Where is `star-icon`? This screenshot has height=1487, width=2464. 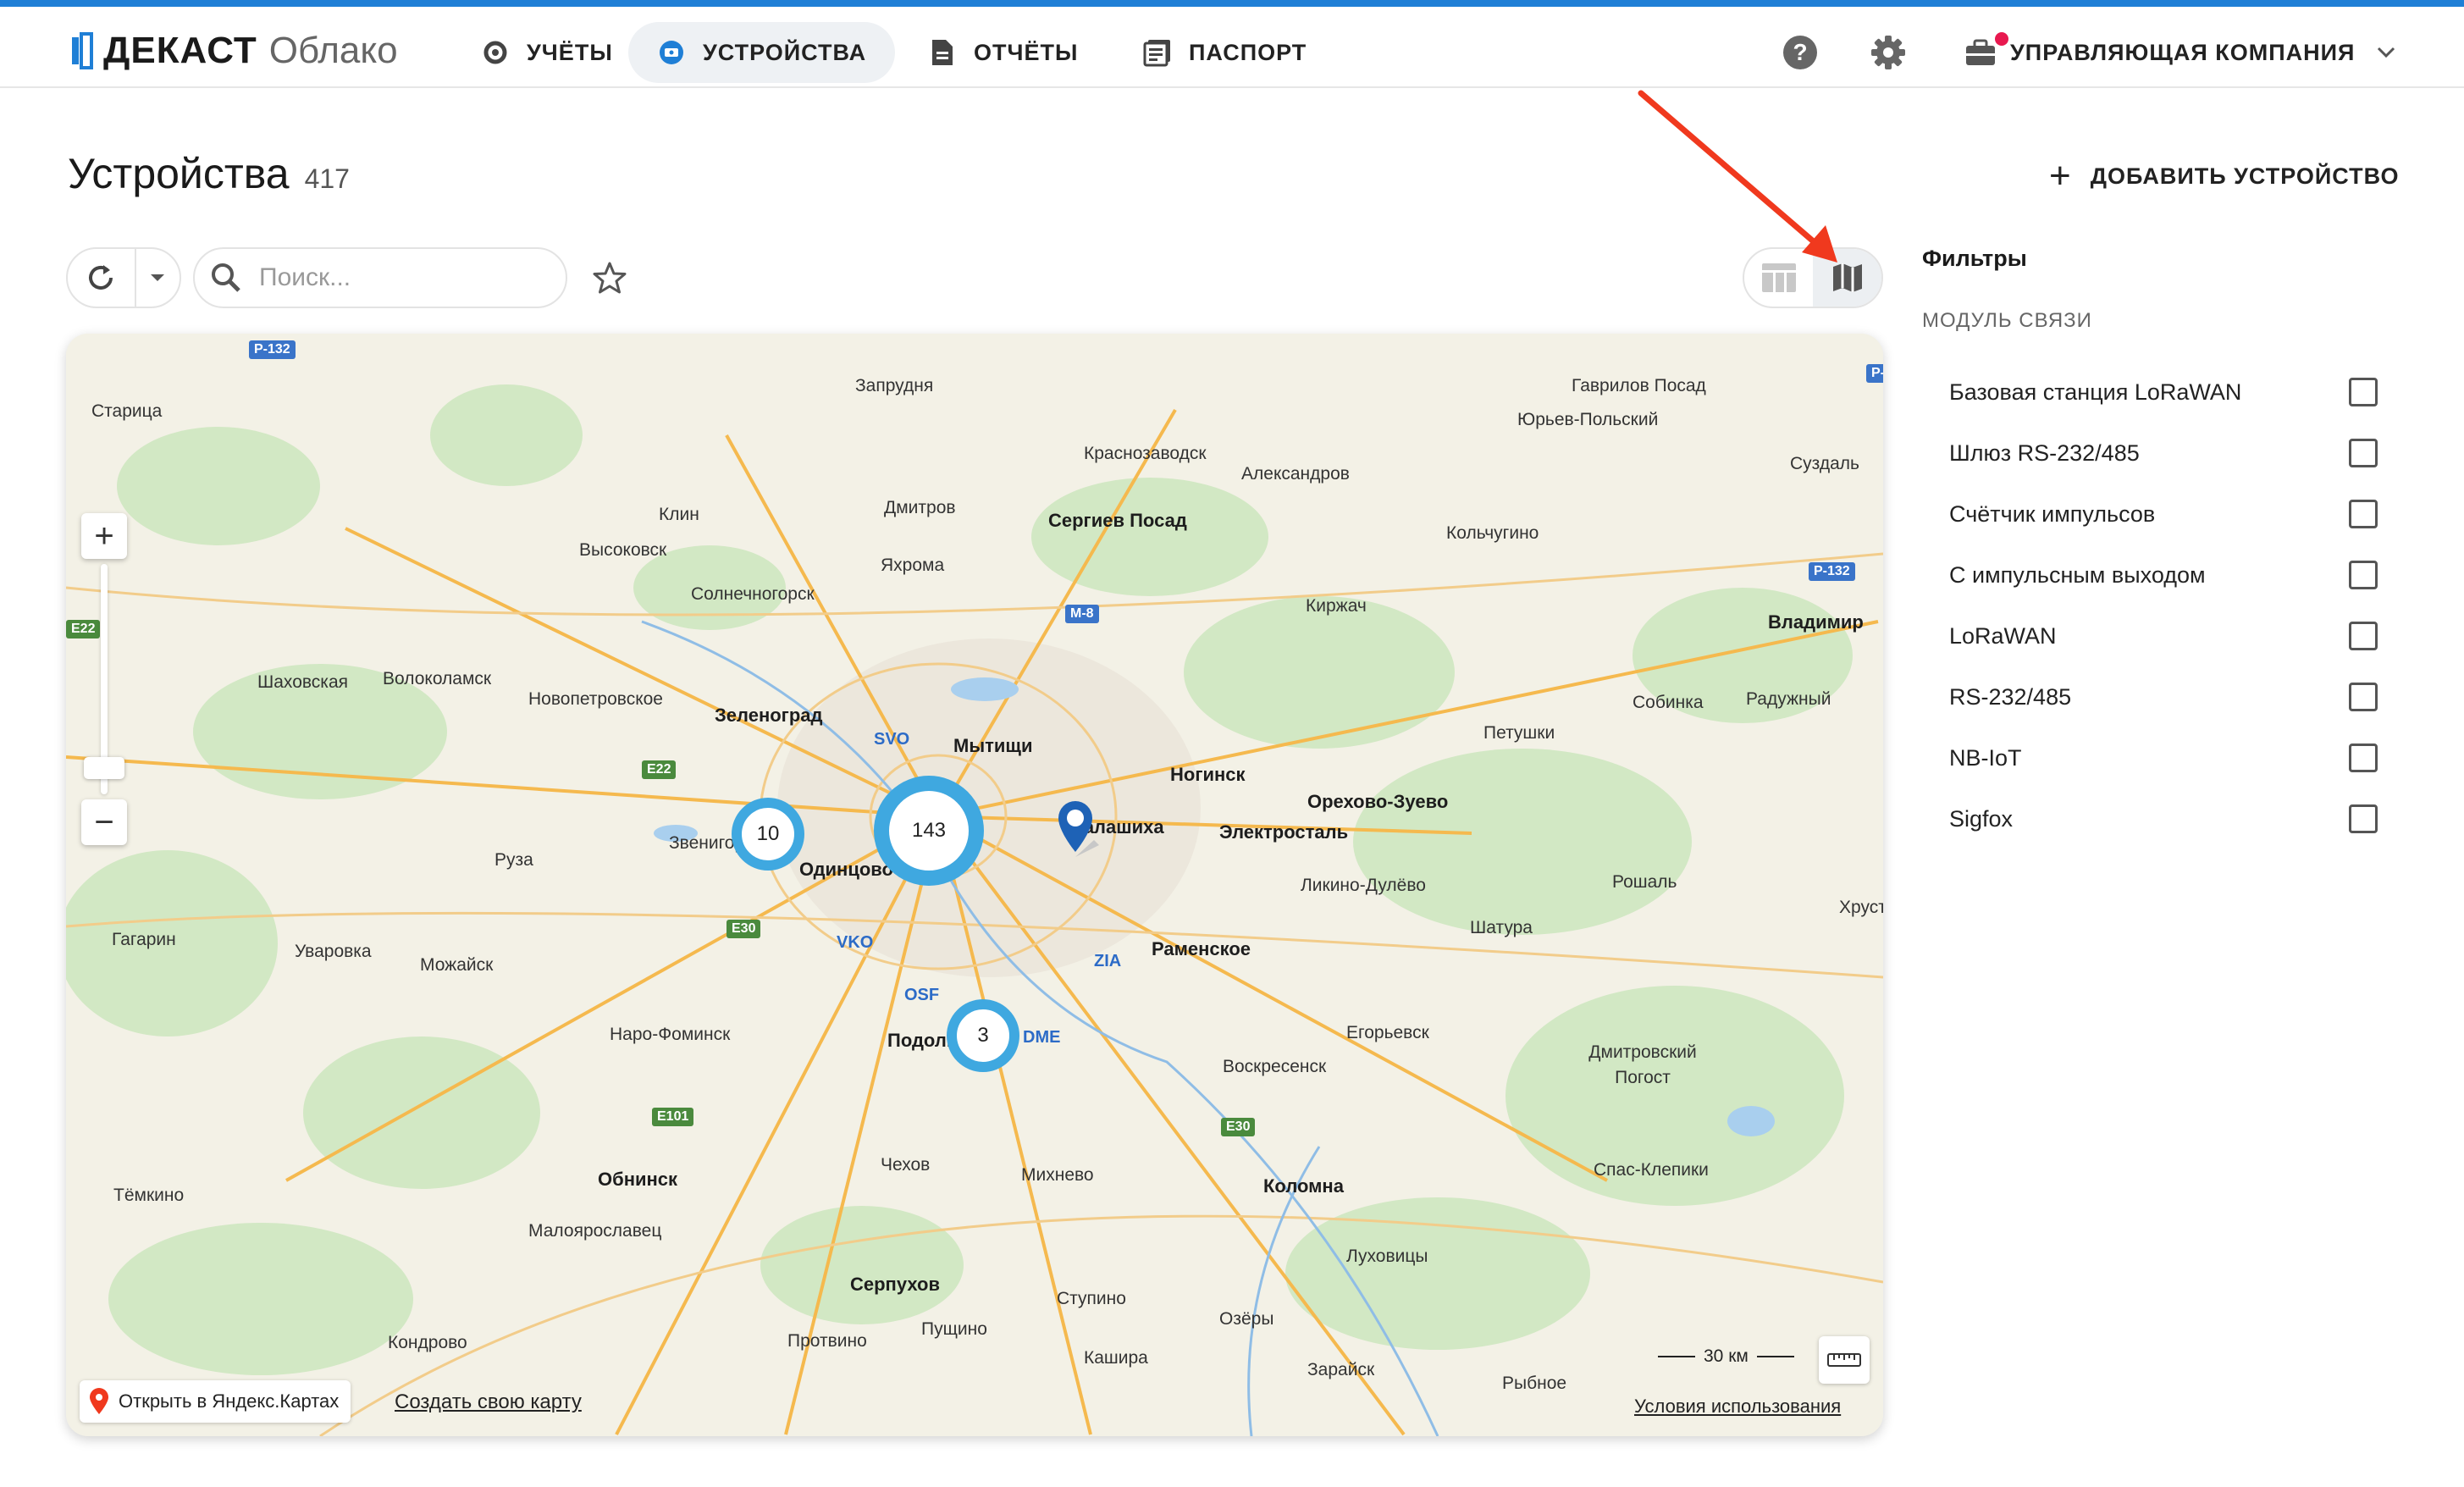 star-icon is located at coordinates (610, 278).